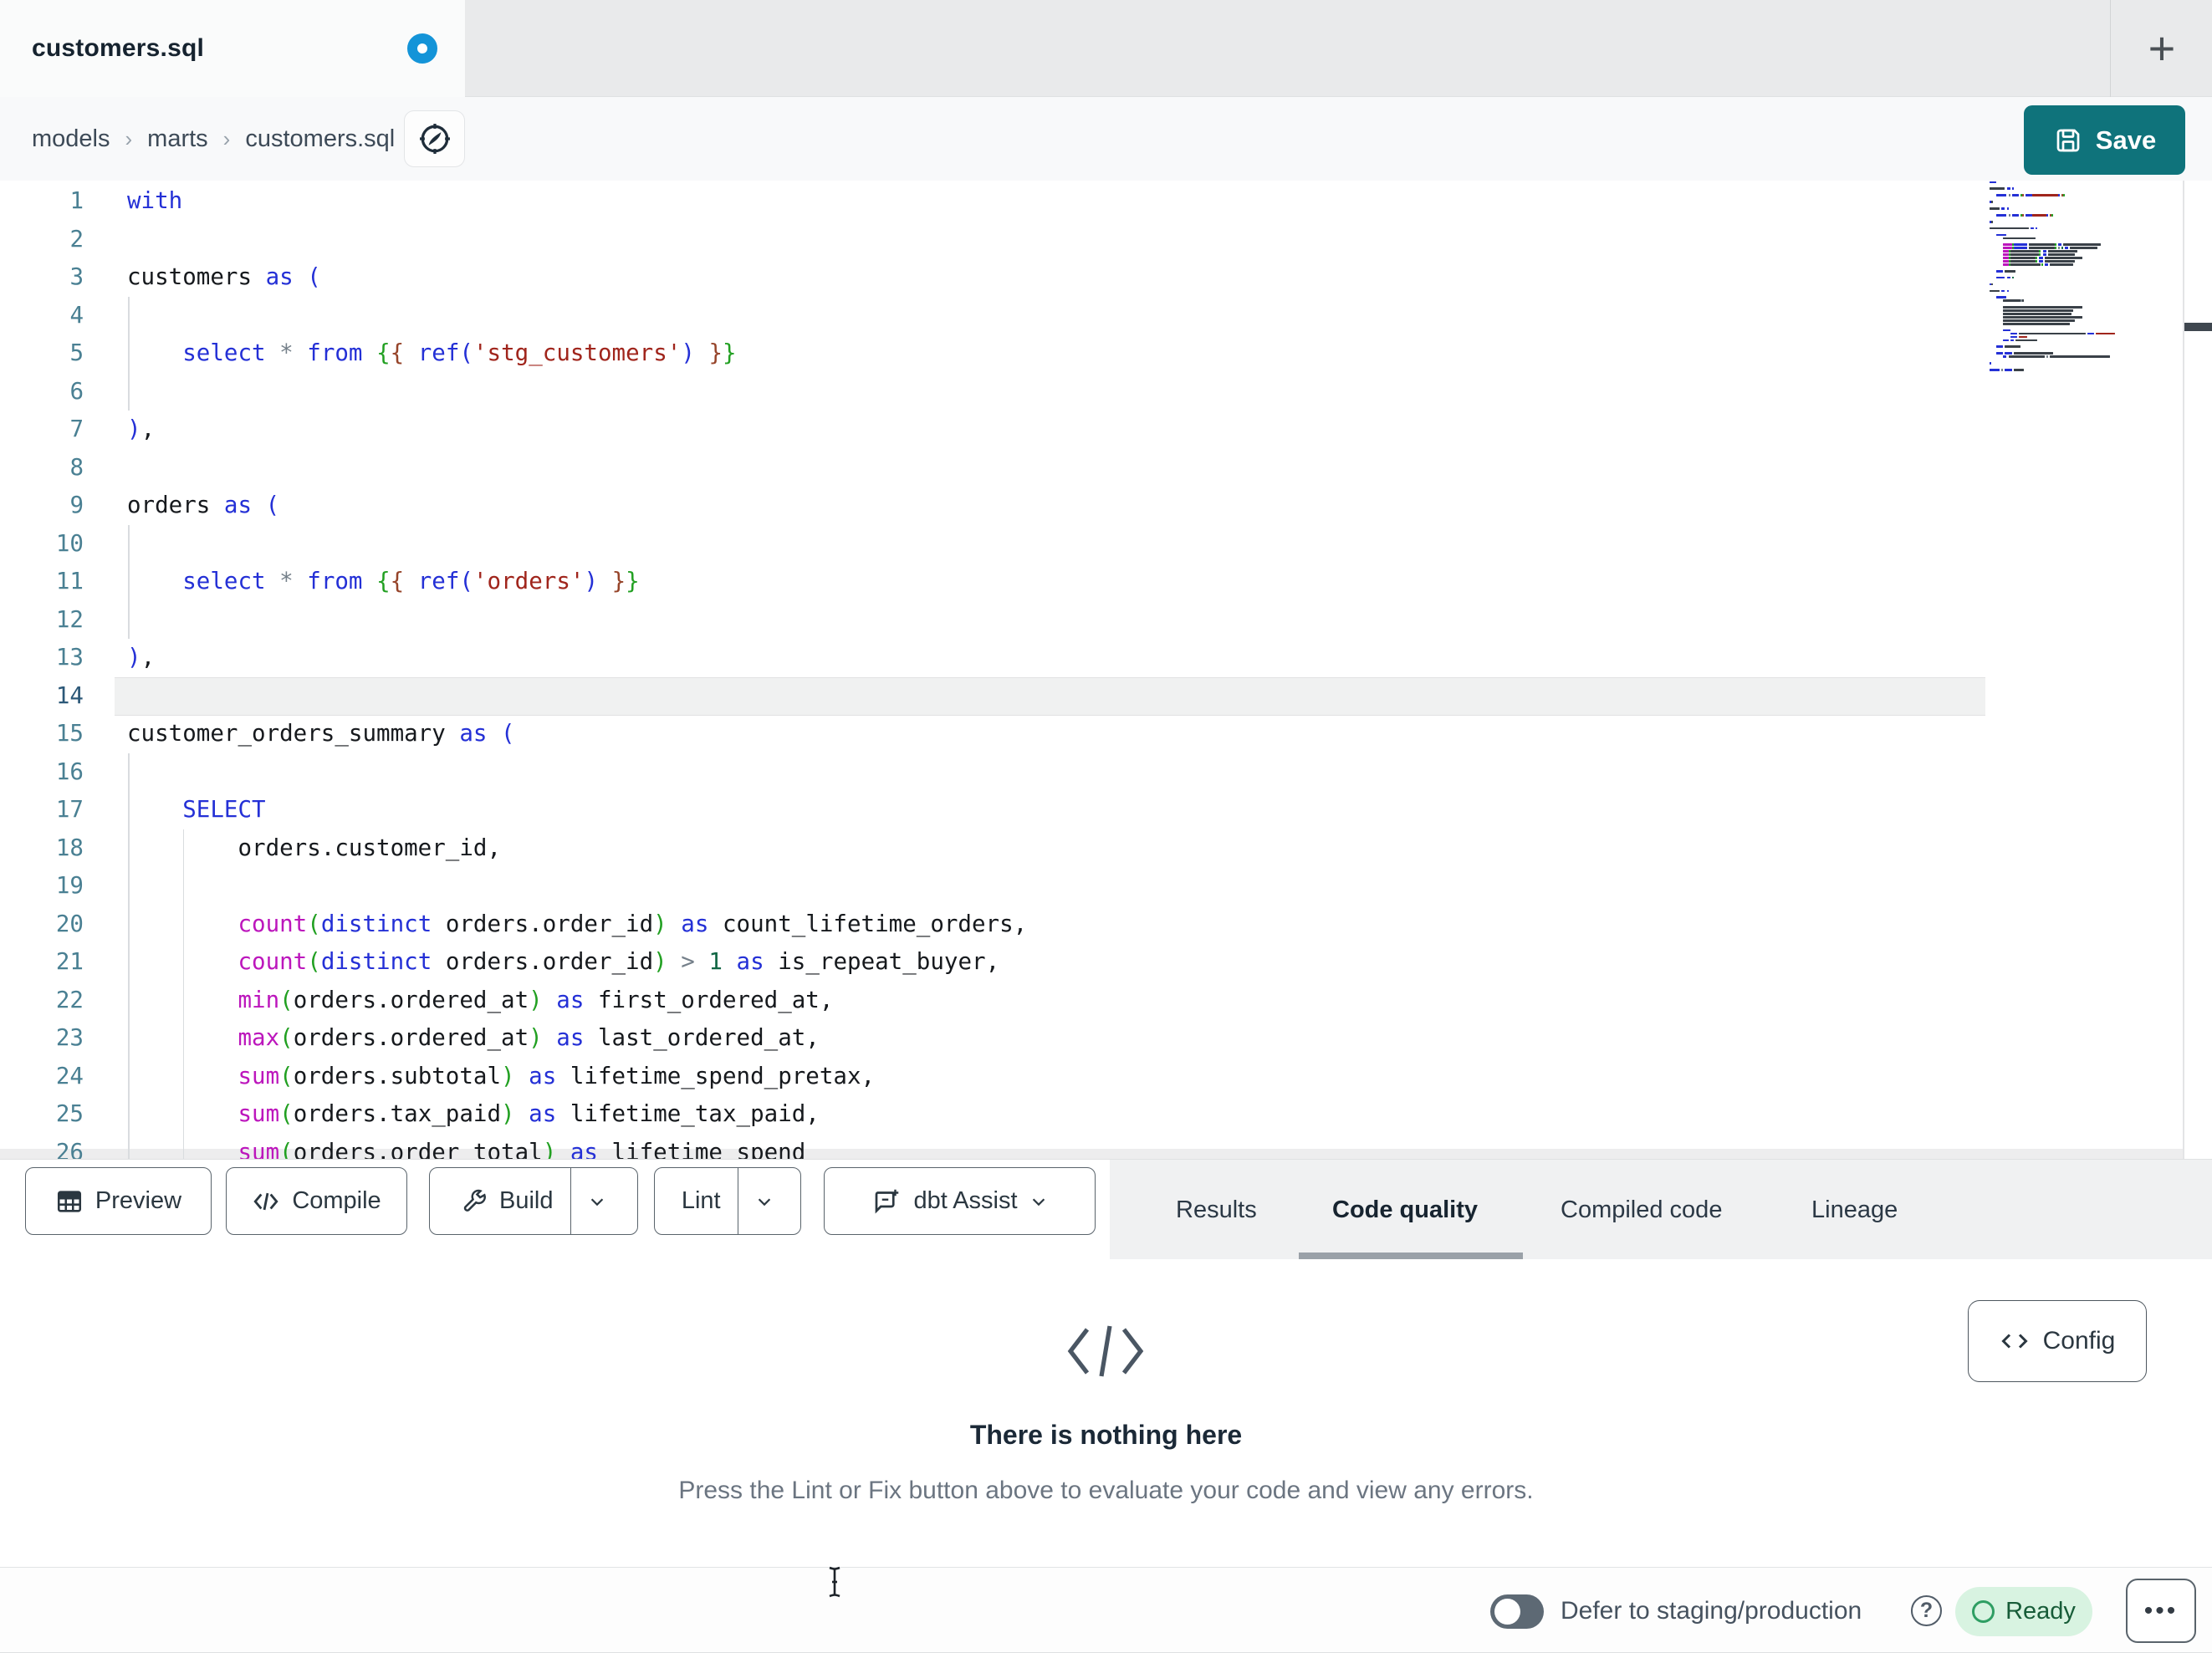 This screenshot has height=1653, width=2212. I want to click on config-button: Config, so click(2057, 1341).